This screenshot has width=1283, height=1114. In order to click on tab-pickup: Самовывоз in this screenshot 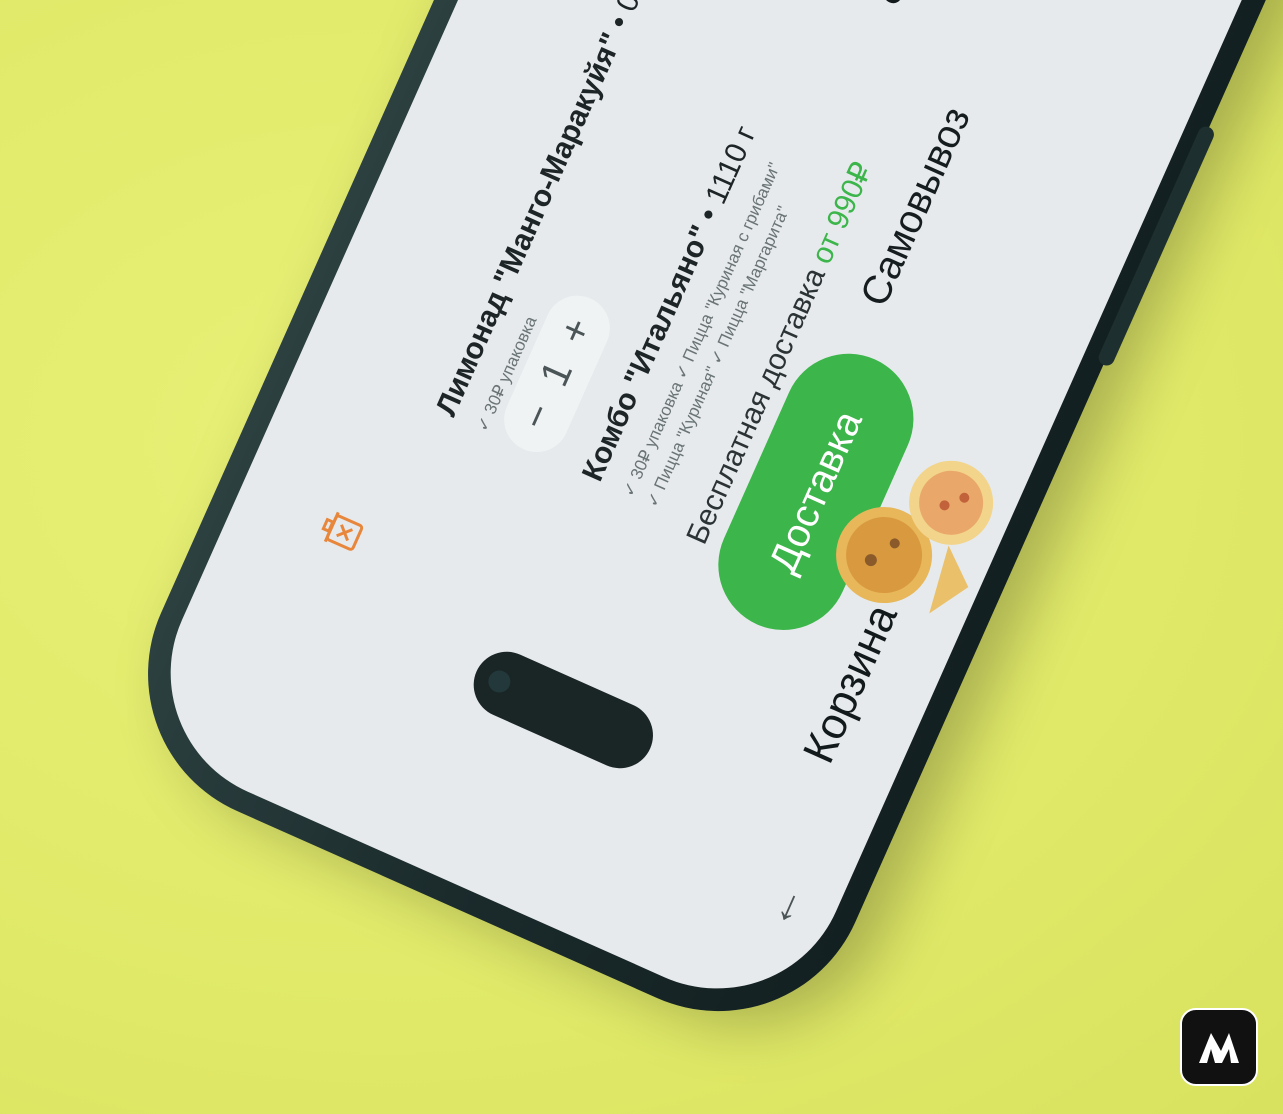, I will do `click(915, 207)`.